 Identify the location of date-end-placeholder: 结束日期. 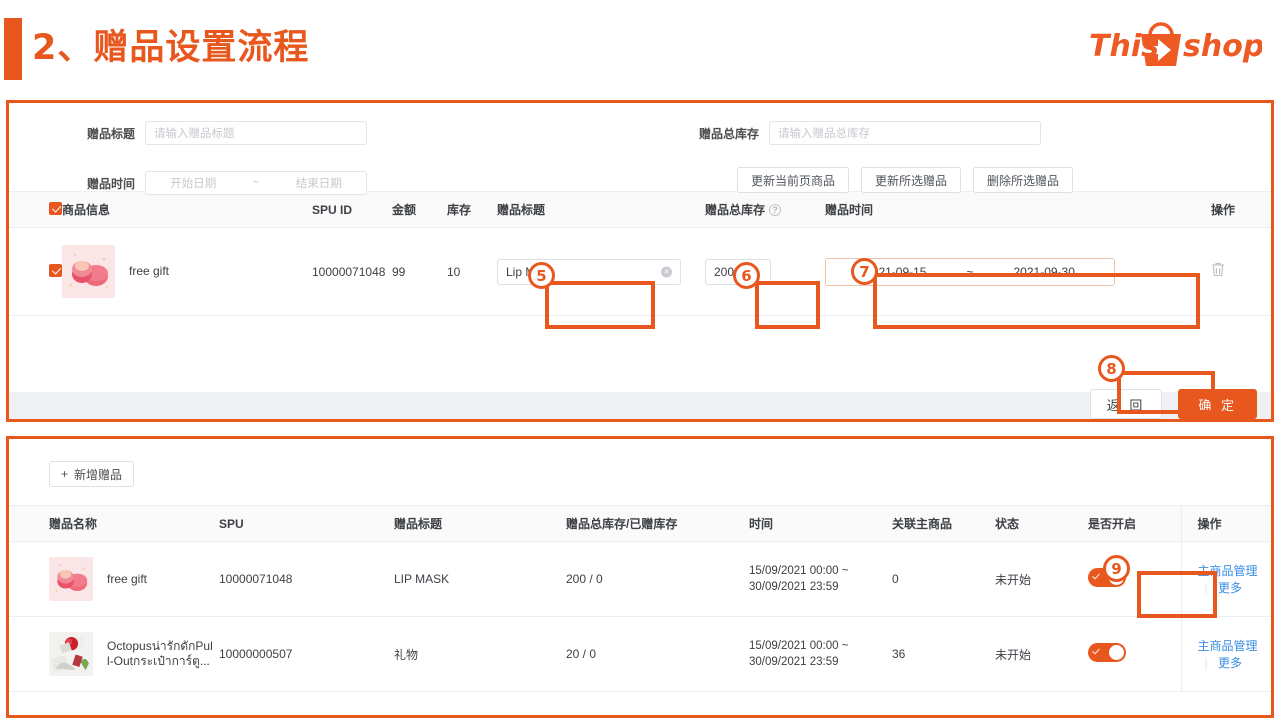
(318, 184).